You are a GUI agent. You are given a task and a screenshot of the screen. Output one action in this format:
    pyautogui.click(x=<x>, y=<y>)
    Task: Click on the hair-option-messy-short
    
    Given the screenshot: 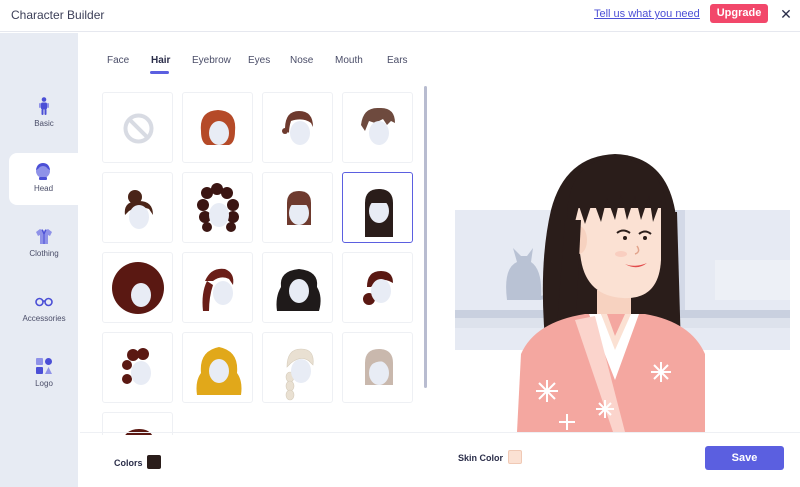 What is the action you would take?
    pyautogui.click(x=377, y=127)
    